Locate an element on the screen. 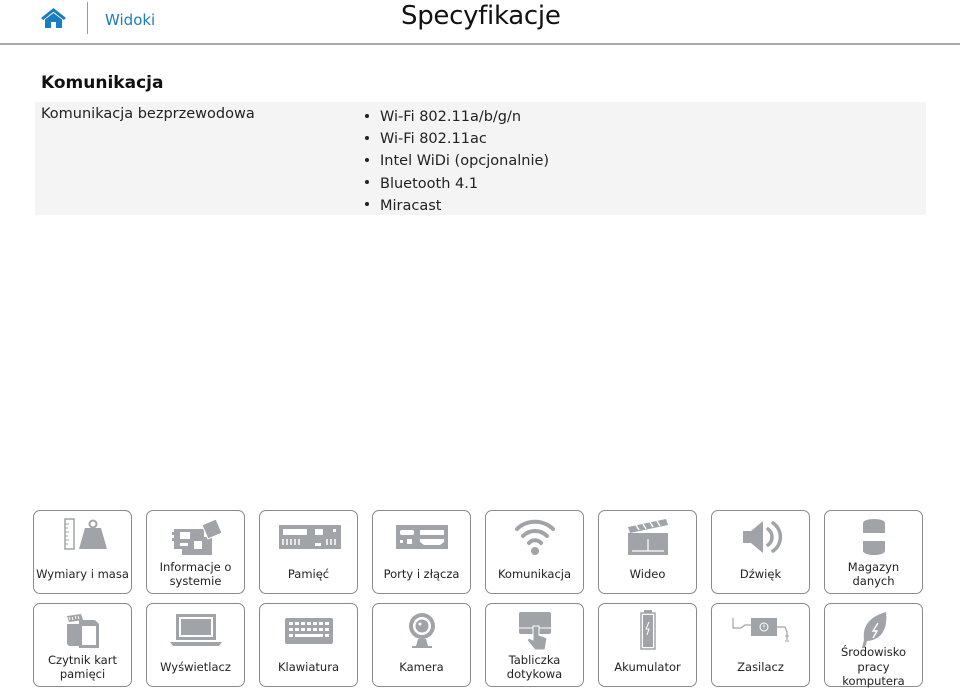 The height and width of the screenshot is (691, 960). speaker-icon is located at coordinates (762, 537).